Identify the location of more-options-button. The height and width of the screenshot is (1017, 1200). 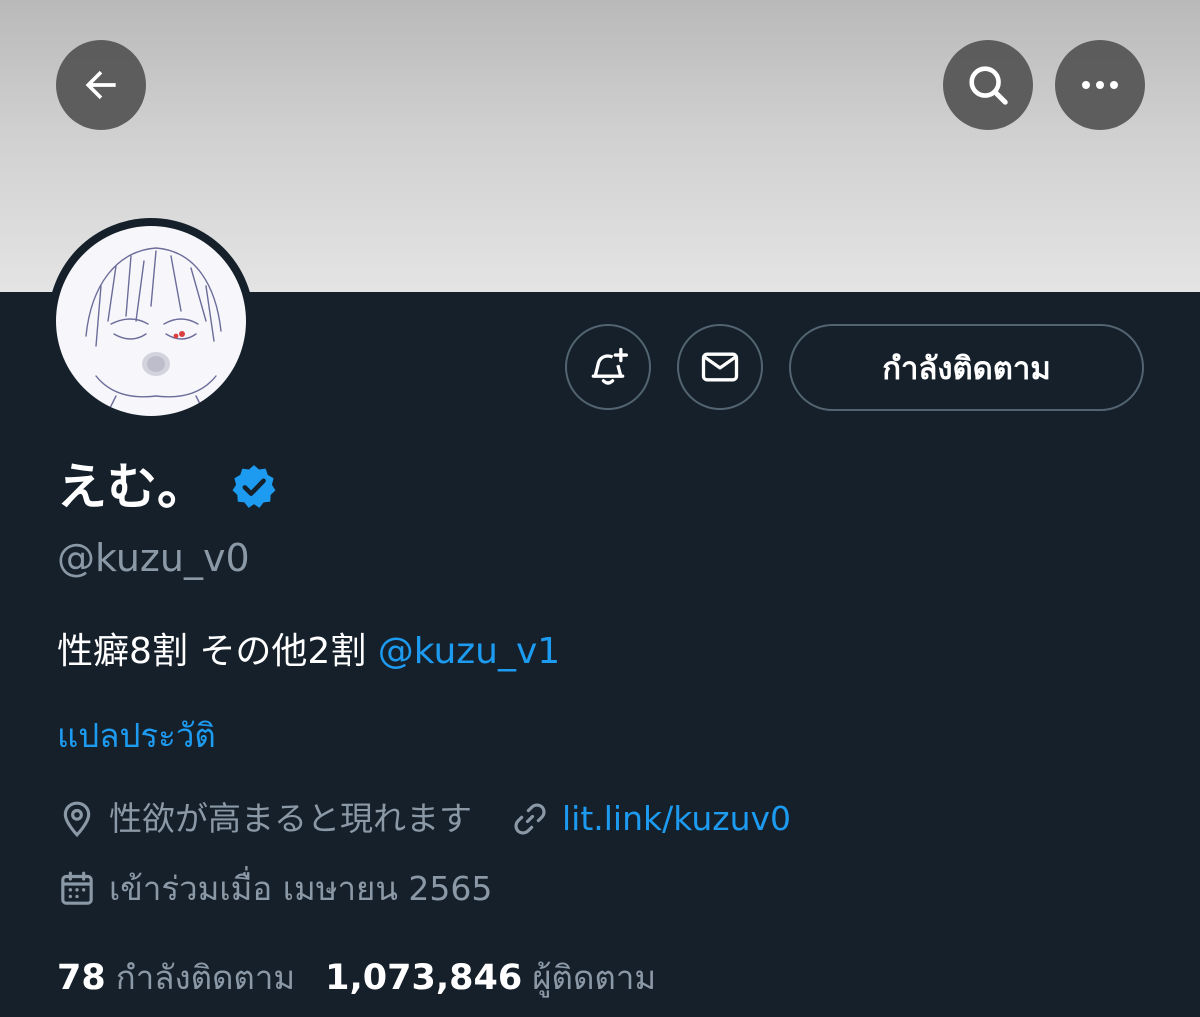
(1100, 85).